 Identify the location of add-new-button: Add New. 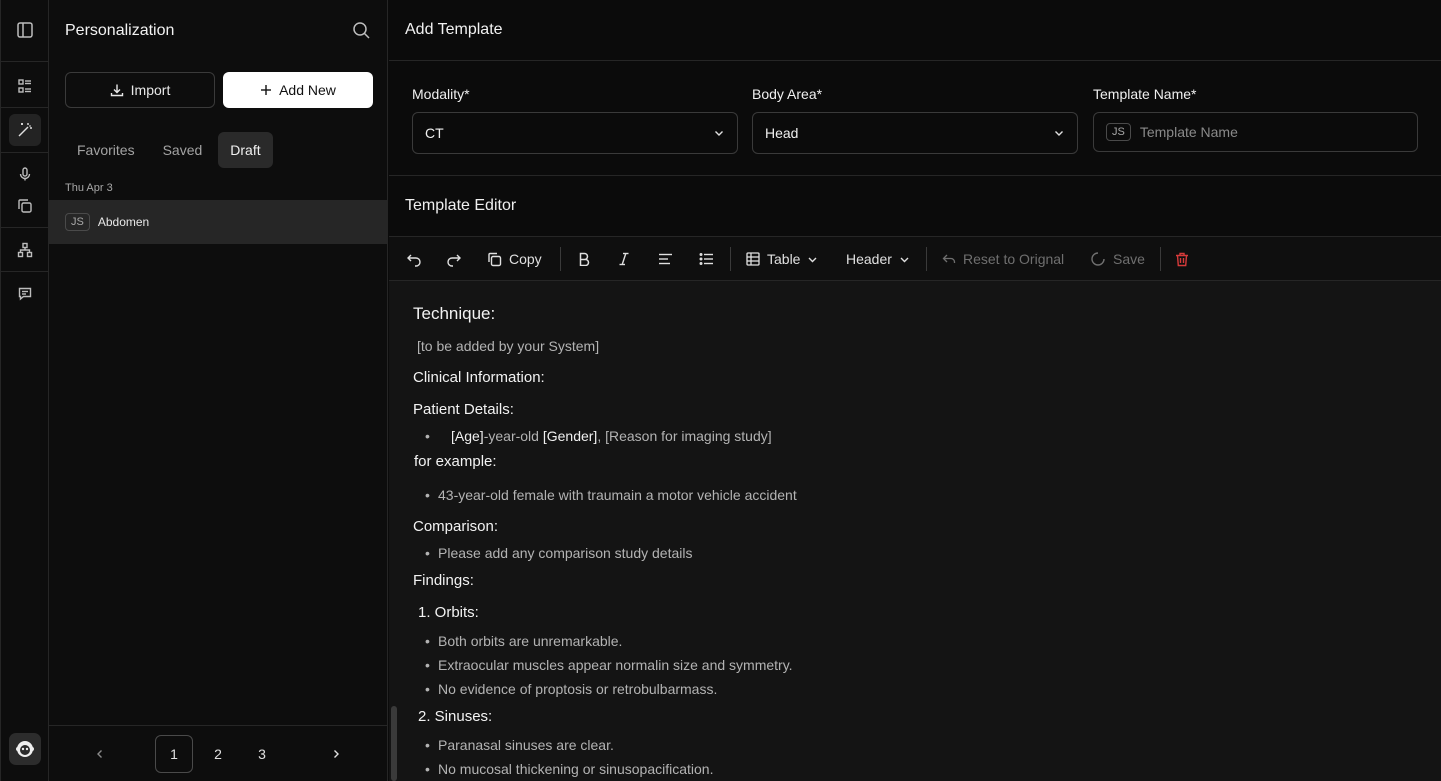
(298, 90).